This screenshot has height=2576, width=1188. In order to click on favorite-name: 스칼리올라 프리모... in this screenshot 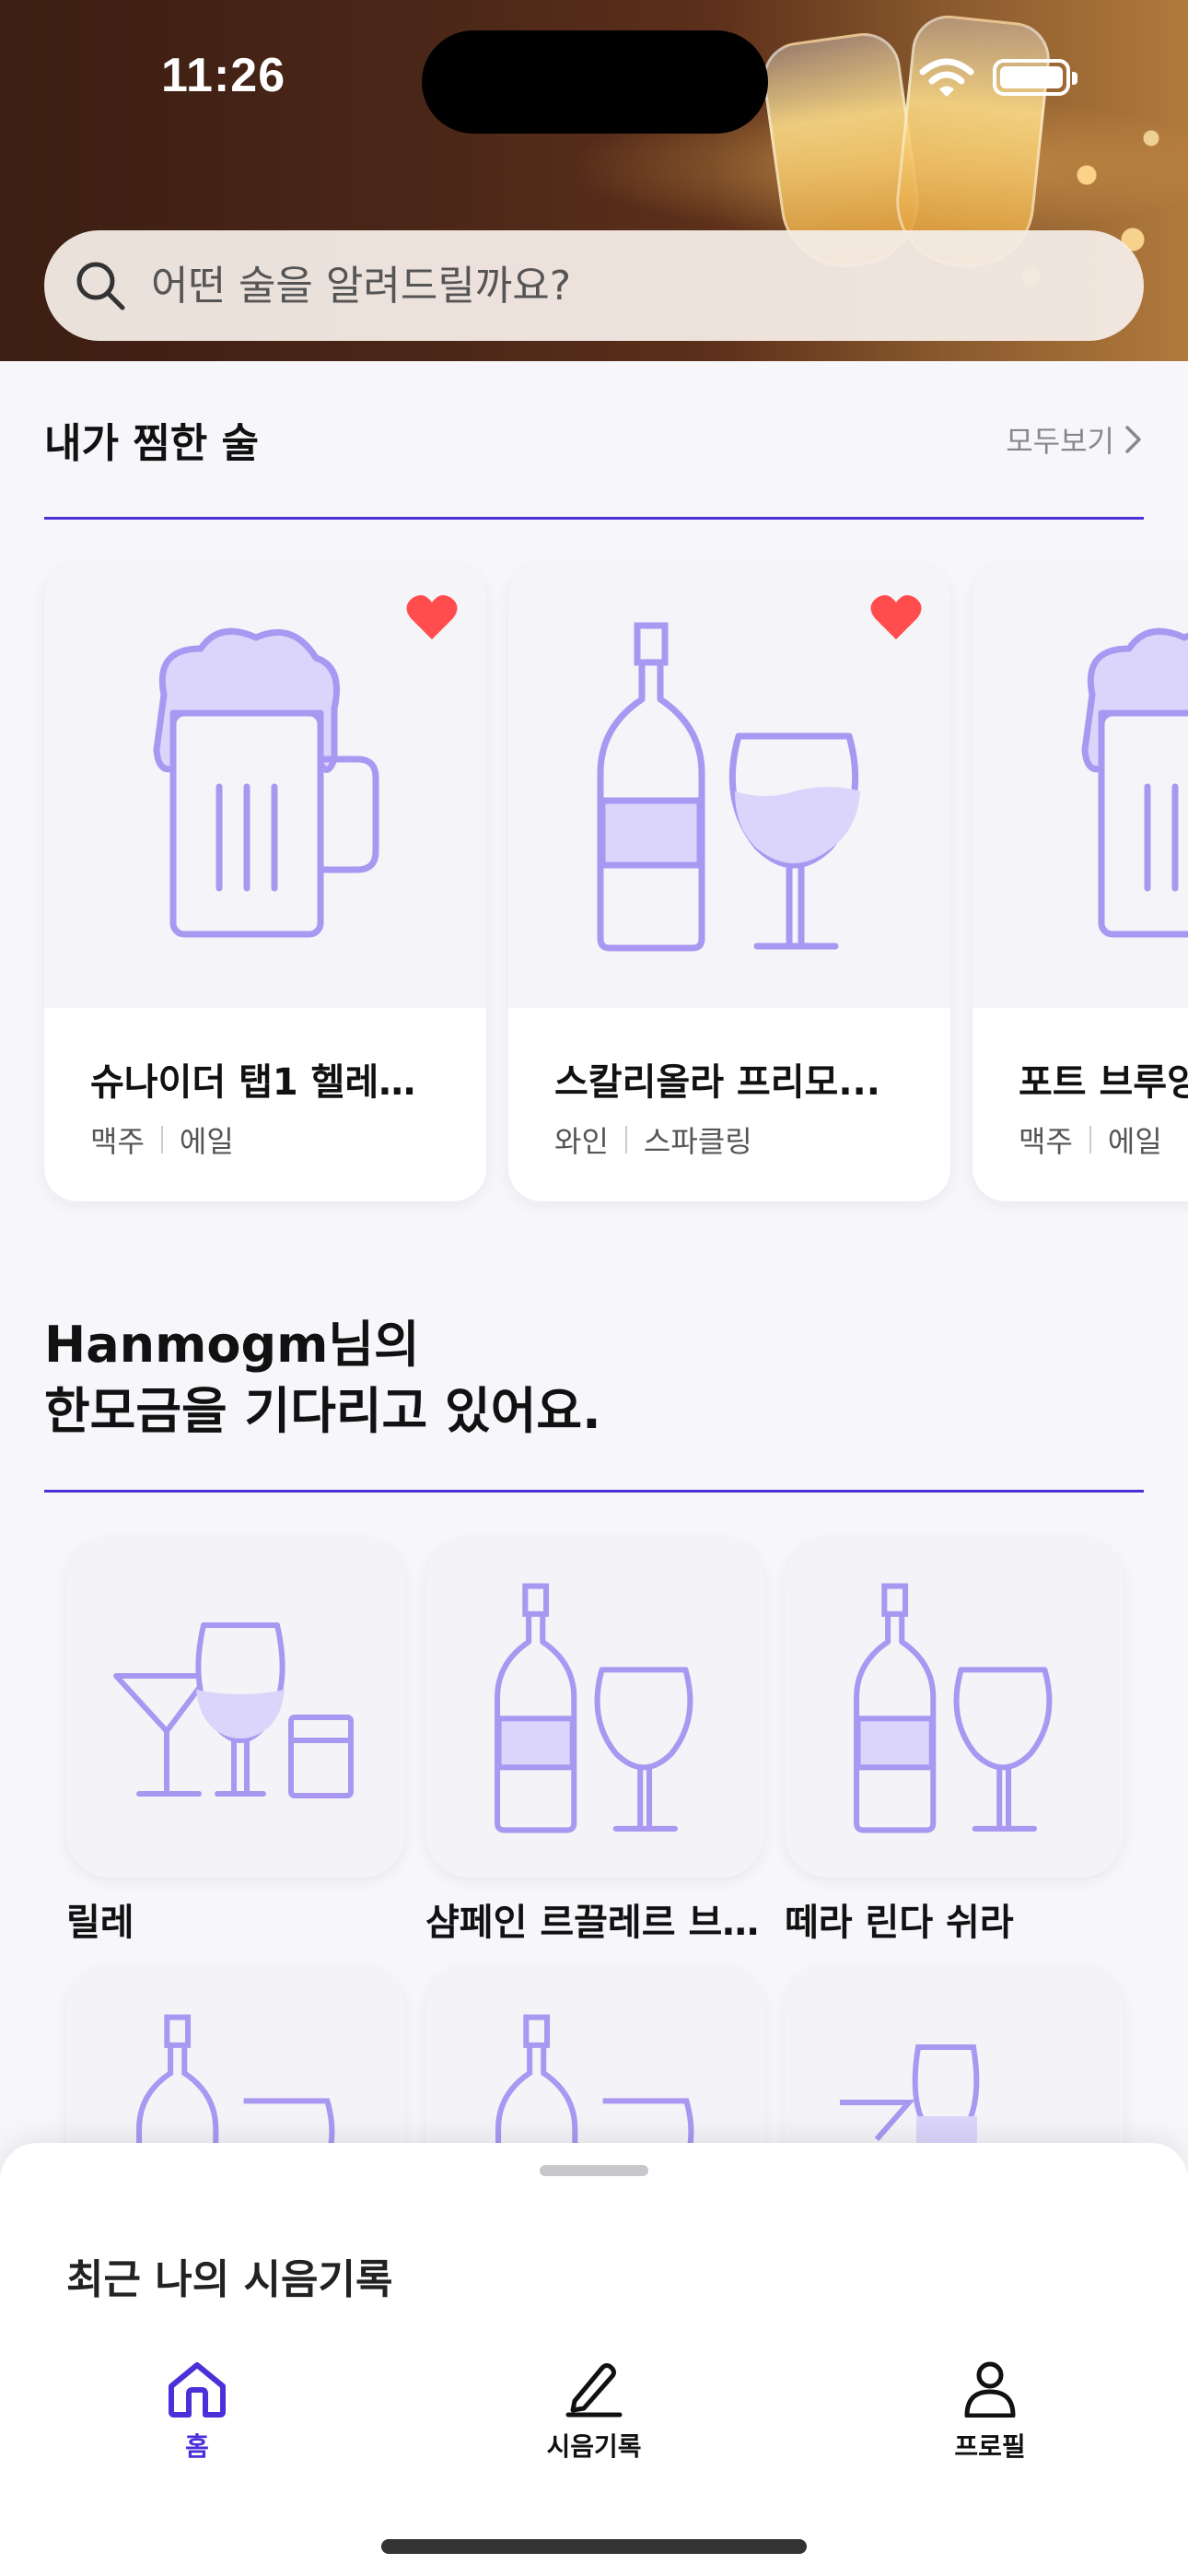, I will do `click(717, 1082)`.